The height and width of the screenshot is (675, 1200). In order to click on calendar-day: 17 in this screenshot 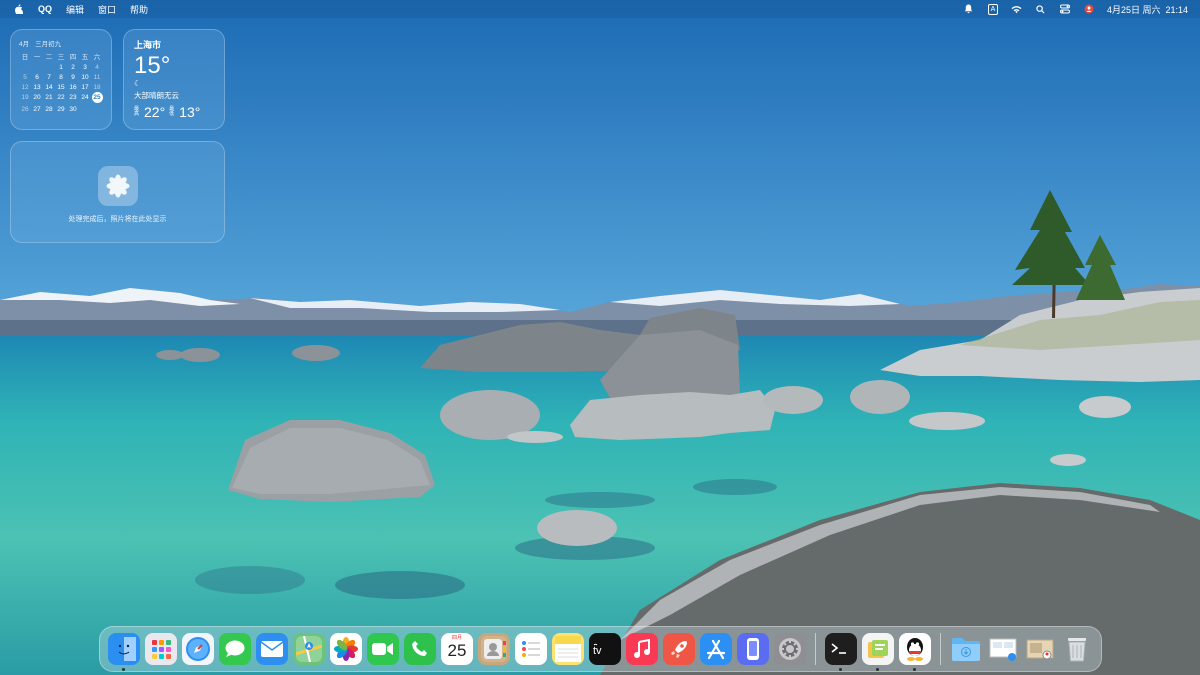, I will do `click(85, 87)`.